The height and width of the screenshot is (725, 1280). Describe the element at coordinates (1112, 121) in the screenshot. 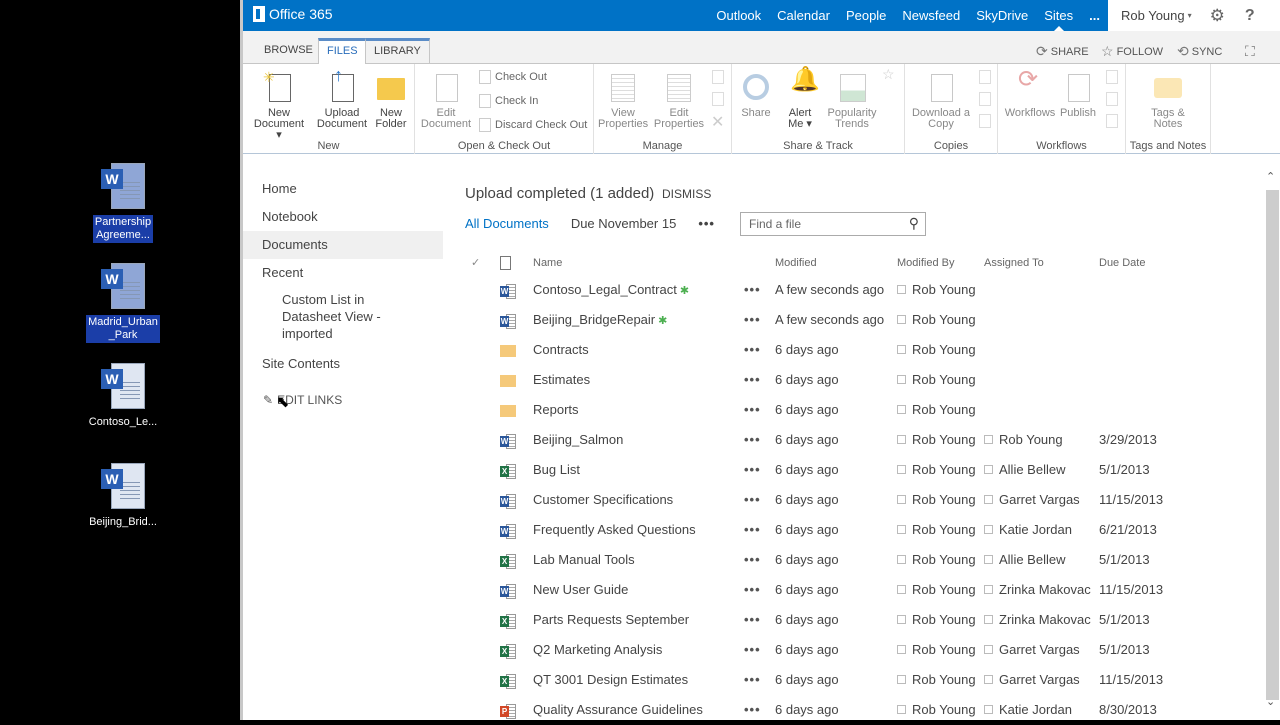

I see `cancel-approval-icon` at that location.